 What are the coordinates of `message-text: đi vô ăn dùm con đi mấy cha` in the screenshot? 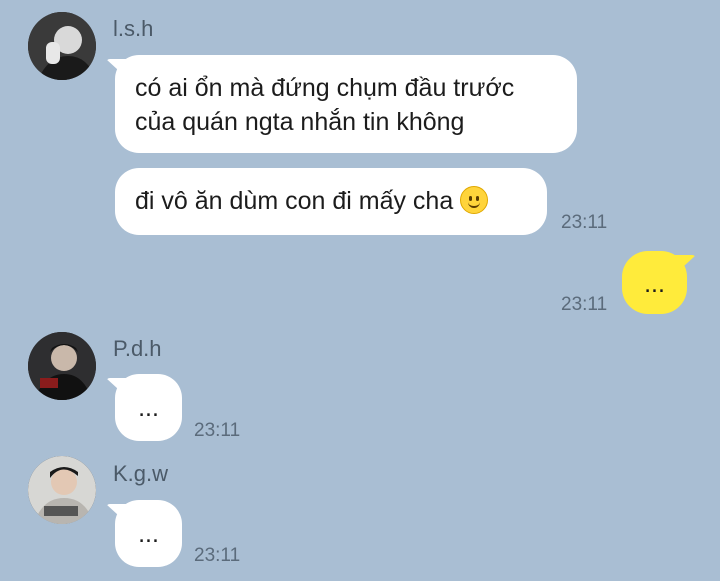 It's located at (294, 201).